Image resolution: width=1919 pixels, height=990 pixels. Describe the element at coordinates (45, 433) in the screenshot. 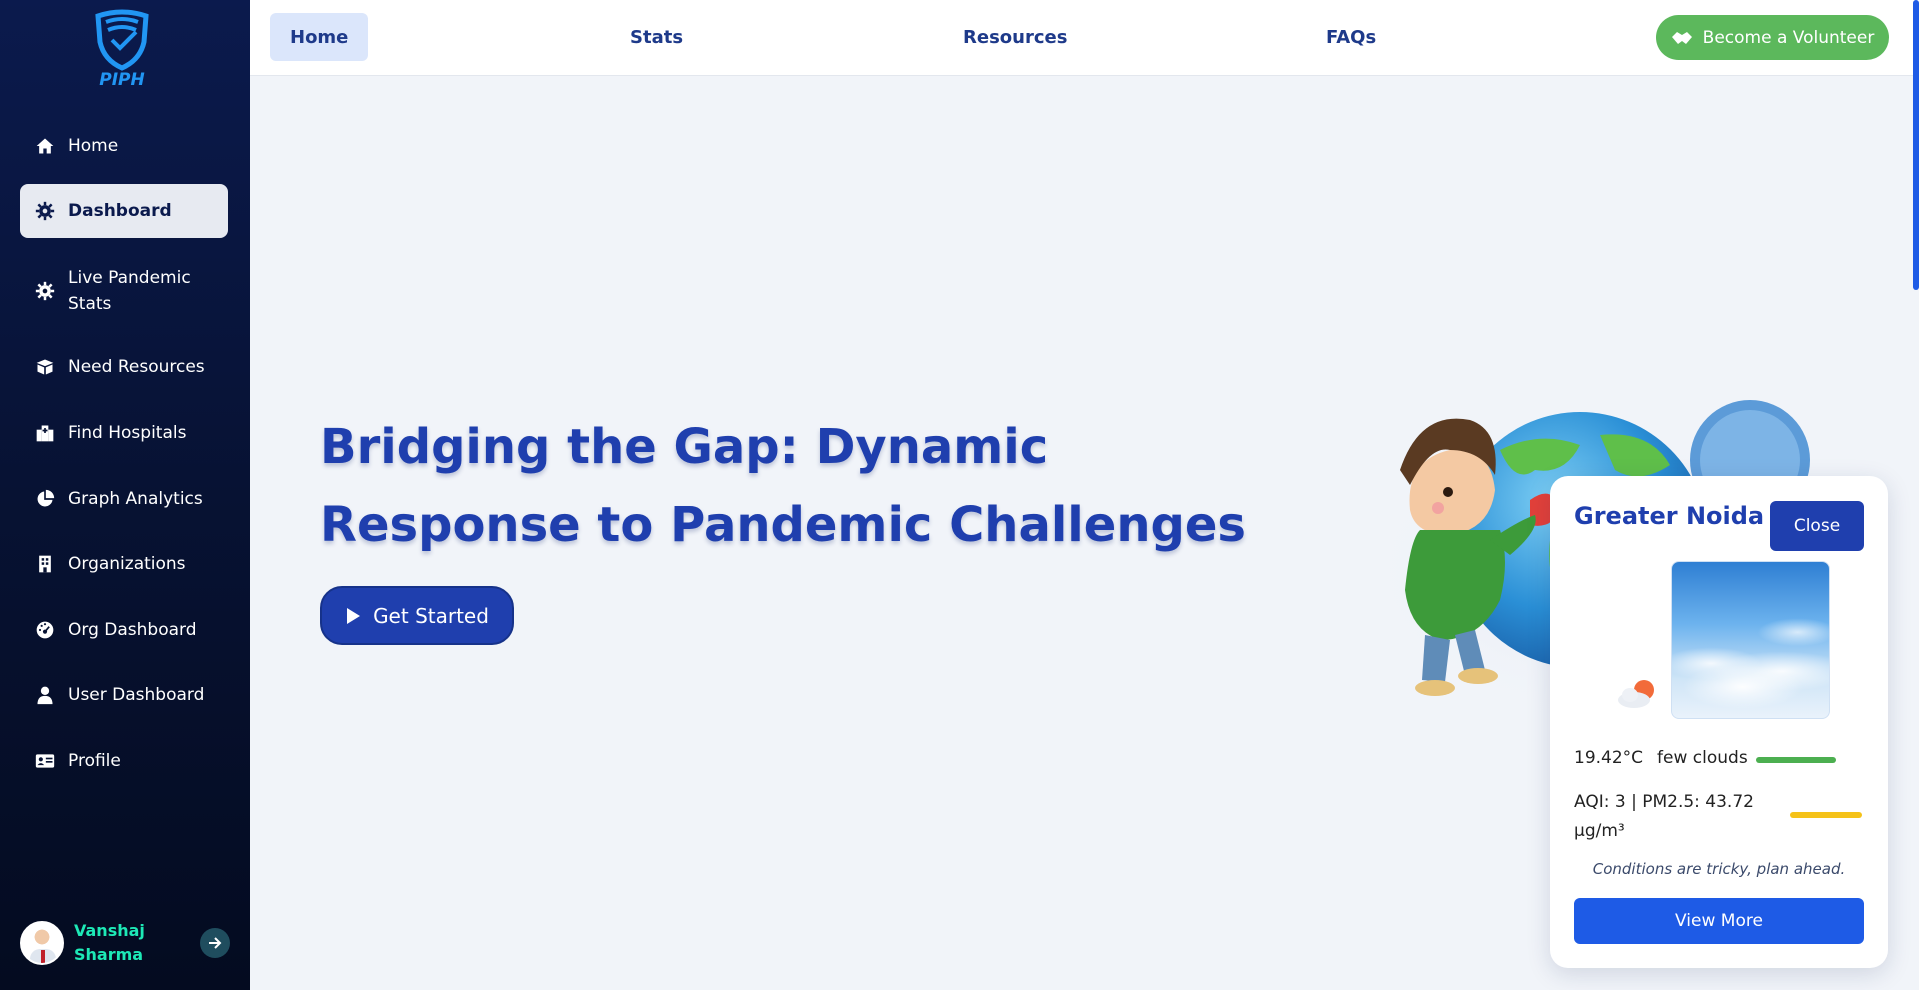

I see `hospital-icon` at that location.